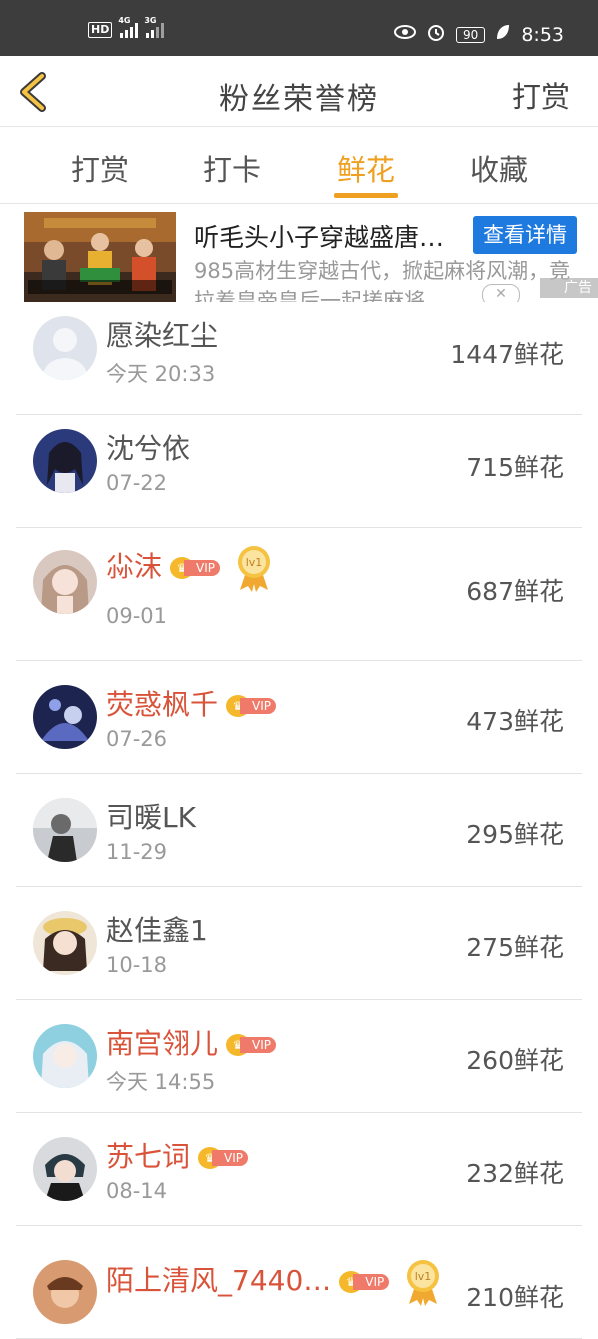  What do you see at coordinates (137, 739) in the screenshot?
I see `fan-date: 07-26` at bounding box center [137, 739].